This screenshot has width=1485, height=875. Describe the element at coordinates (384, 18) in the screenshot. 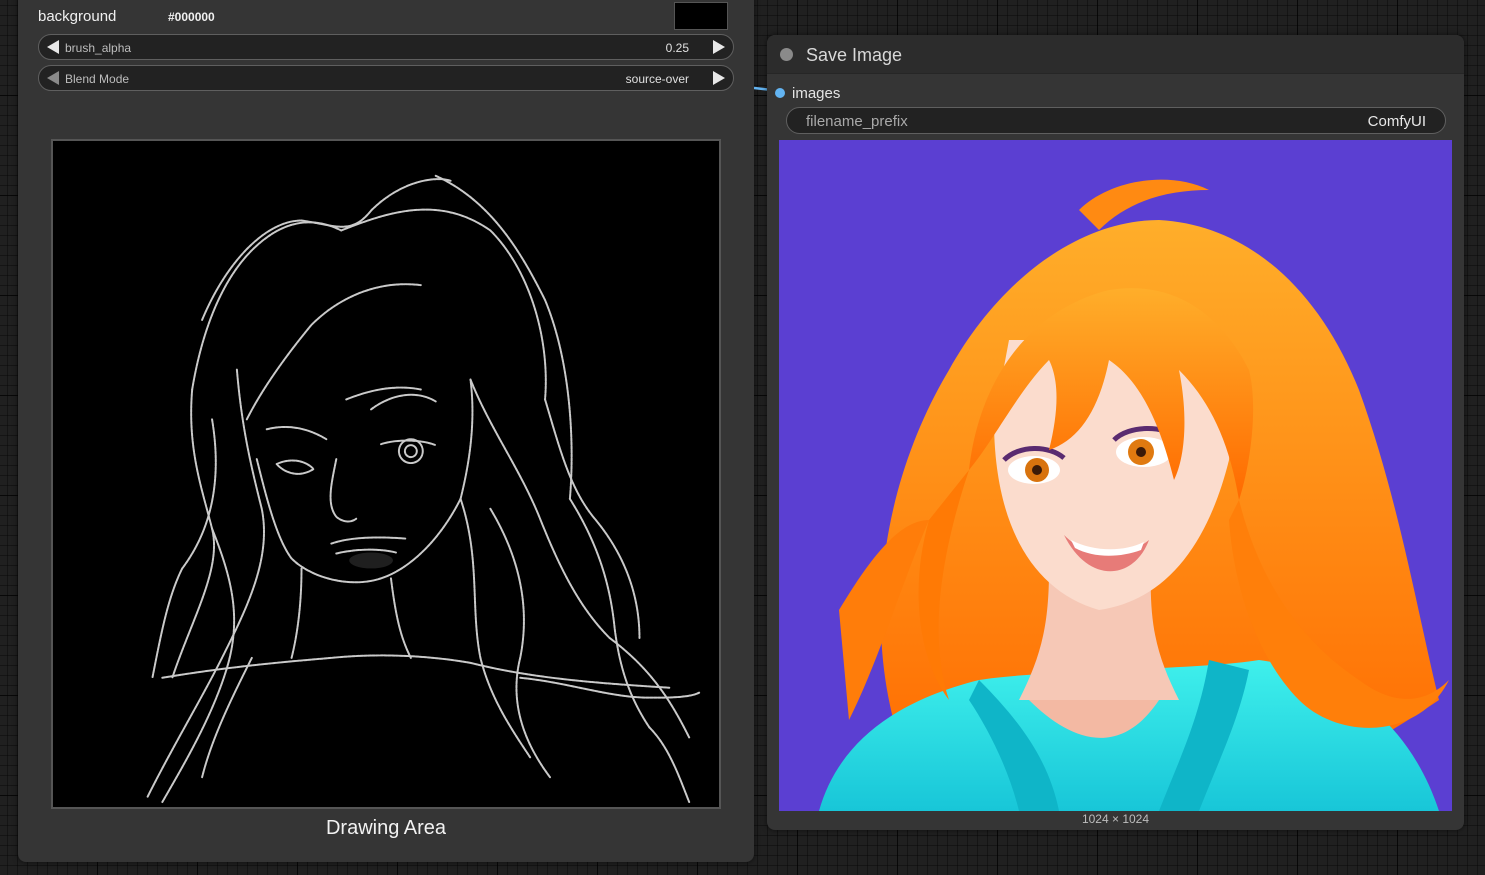

I see `background-widget: background #000000` at that location.